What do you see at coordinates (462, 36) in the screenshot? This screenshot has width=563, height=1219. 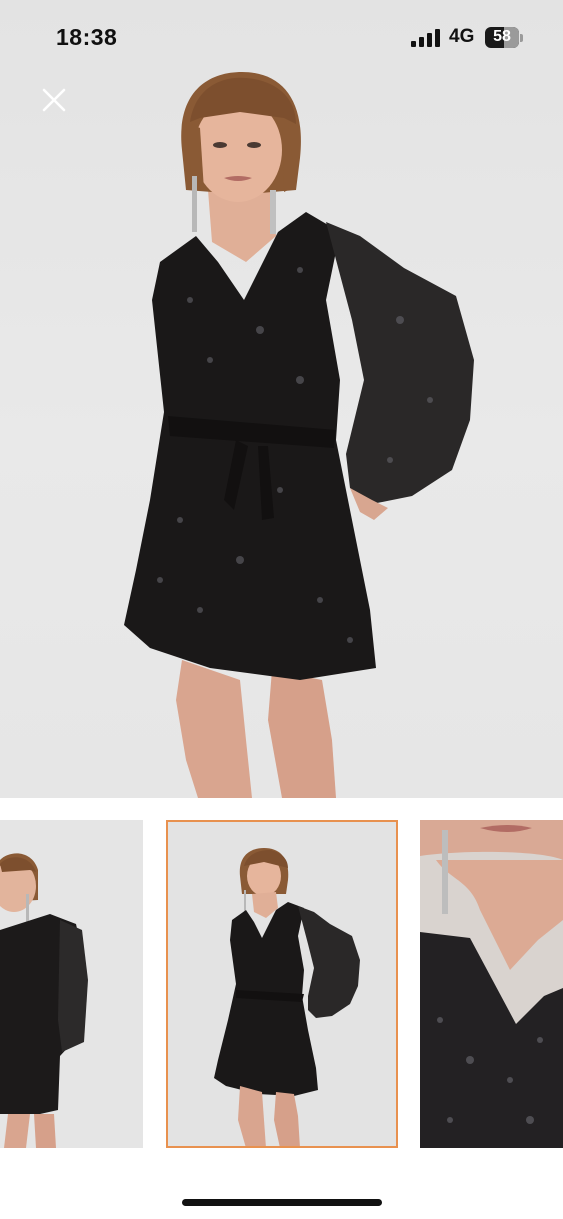 I see `network-type: 4G` at bounding box center [462, 36].